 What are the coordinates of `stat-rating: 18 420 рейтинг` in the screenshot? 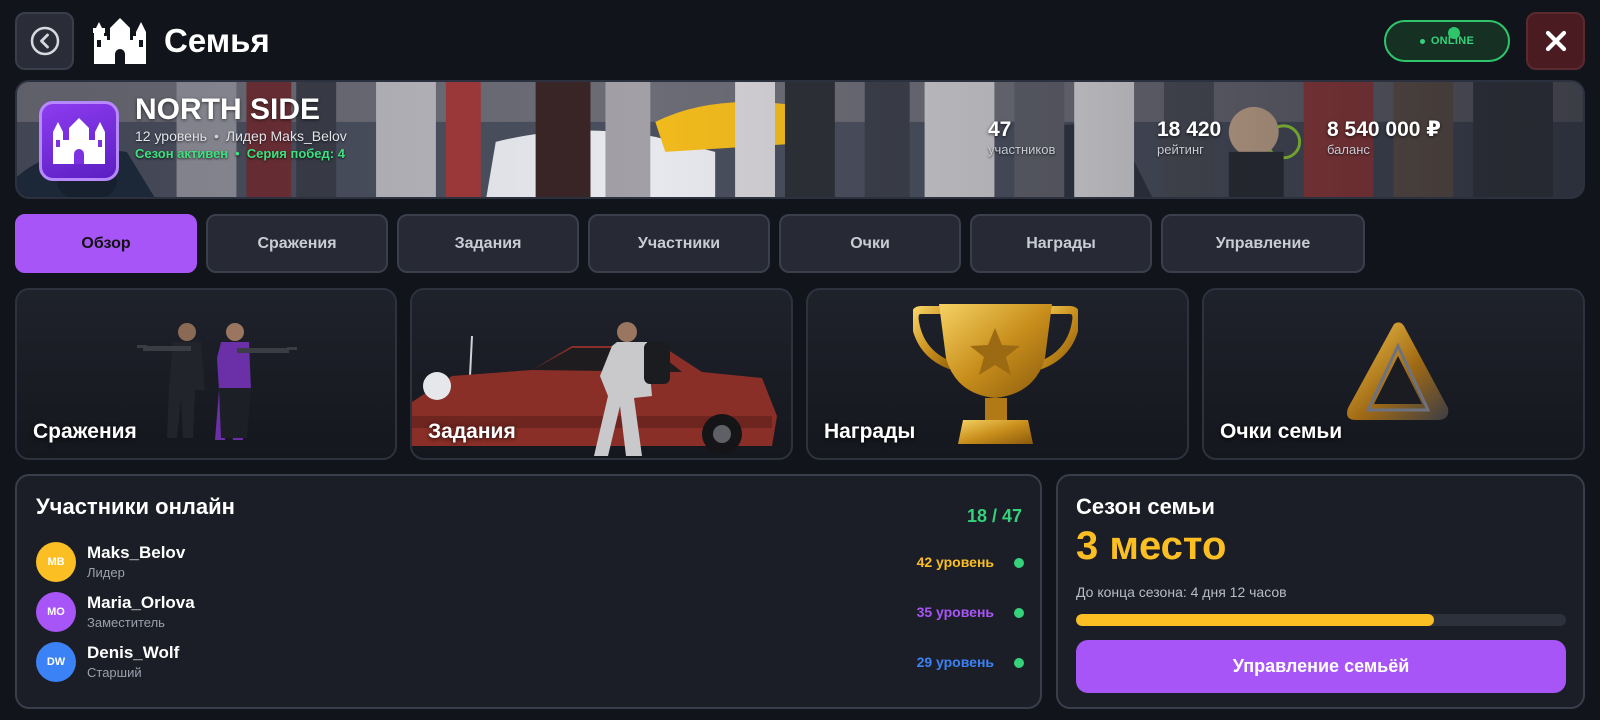 It's located at (1189, 138).